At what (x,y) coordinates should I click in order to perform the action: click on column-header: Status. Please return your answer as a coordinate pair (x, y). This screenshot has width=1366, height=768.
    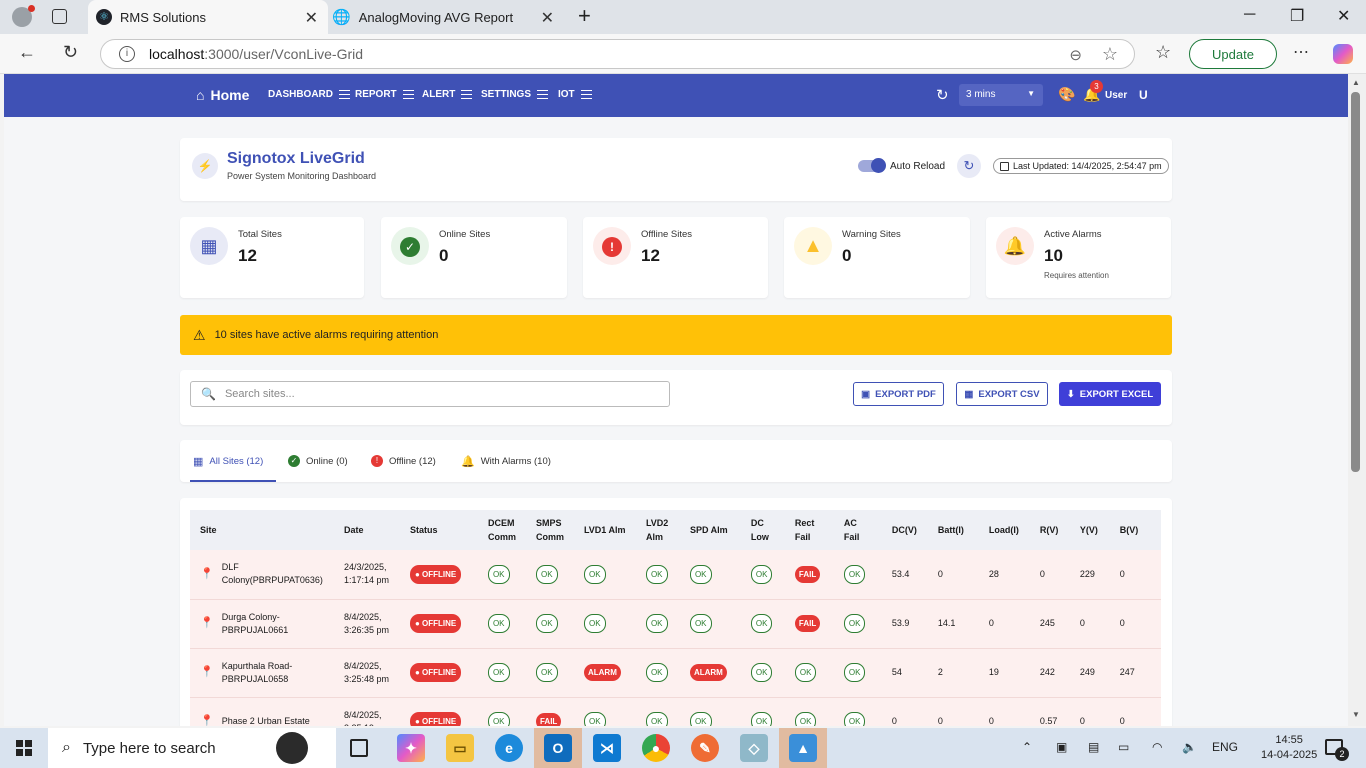
    Looking at the image, I should click on (438, 530).